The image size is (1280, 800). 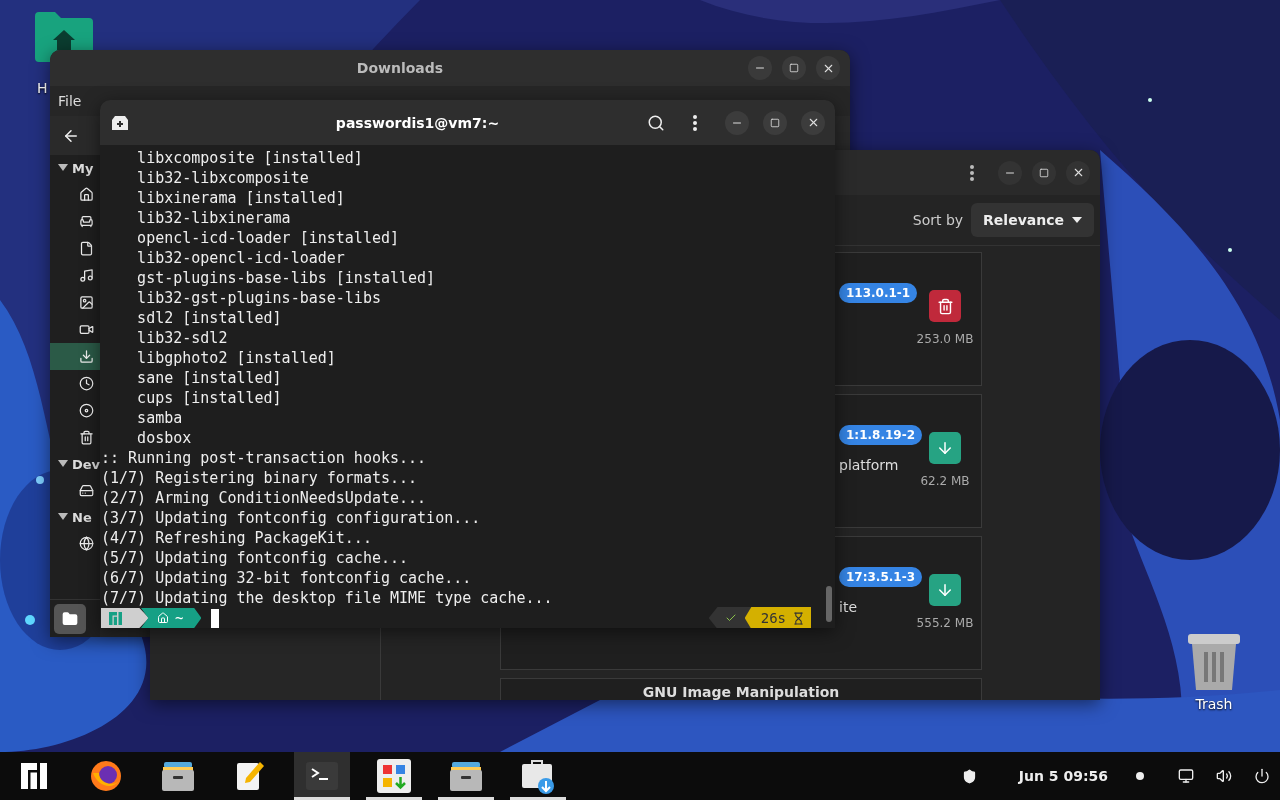 What do you see at coordinates (209, 398) in the screenshot?
I see `terminal-line: cups [installed]` at bounding box center [209, 398].